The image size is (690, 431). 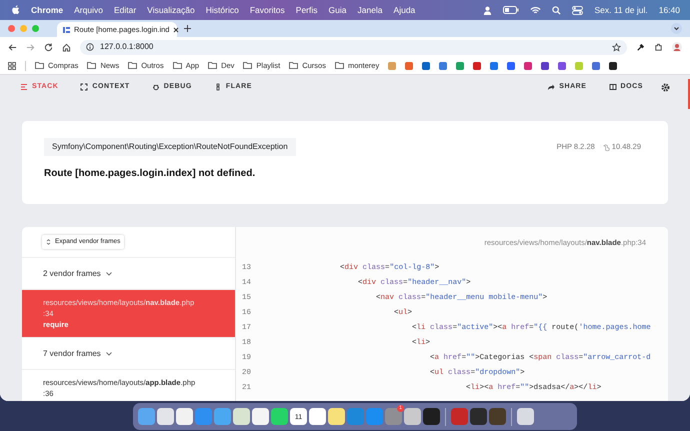 I want to click on chevrons-icon, so click(x=48, y=242).